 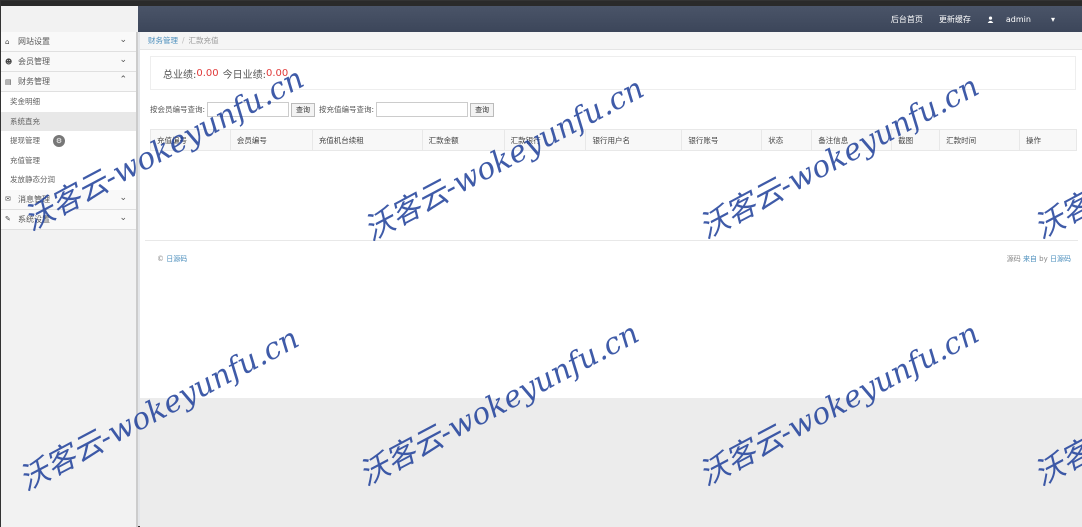 I want to click on home-icon: ⌂, so click(x=7, y=41).